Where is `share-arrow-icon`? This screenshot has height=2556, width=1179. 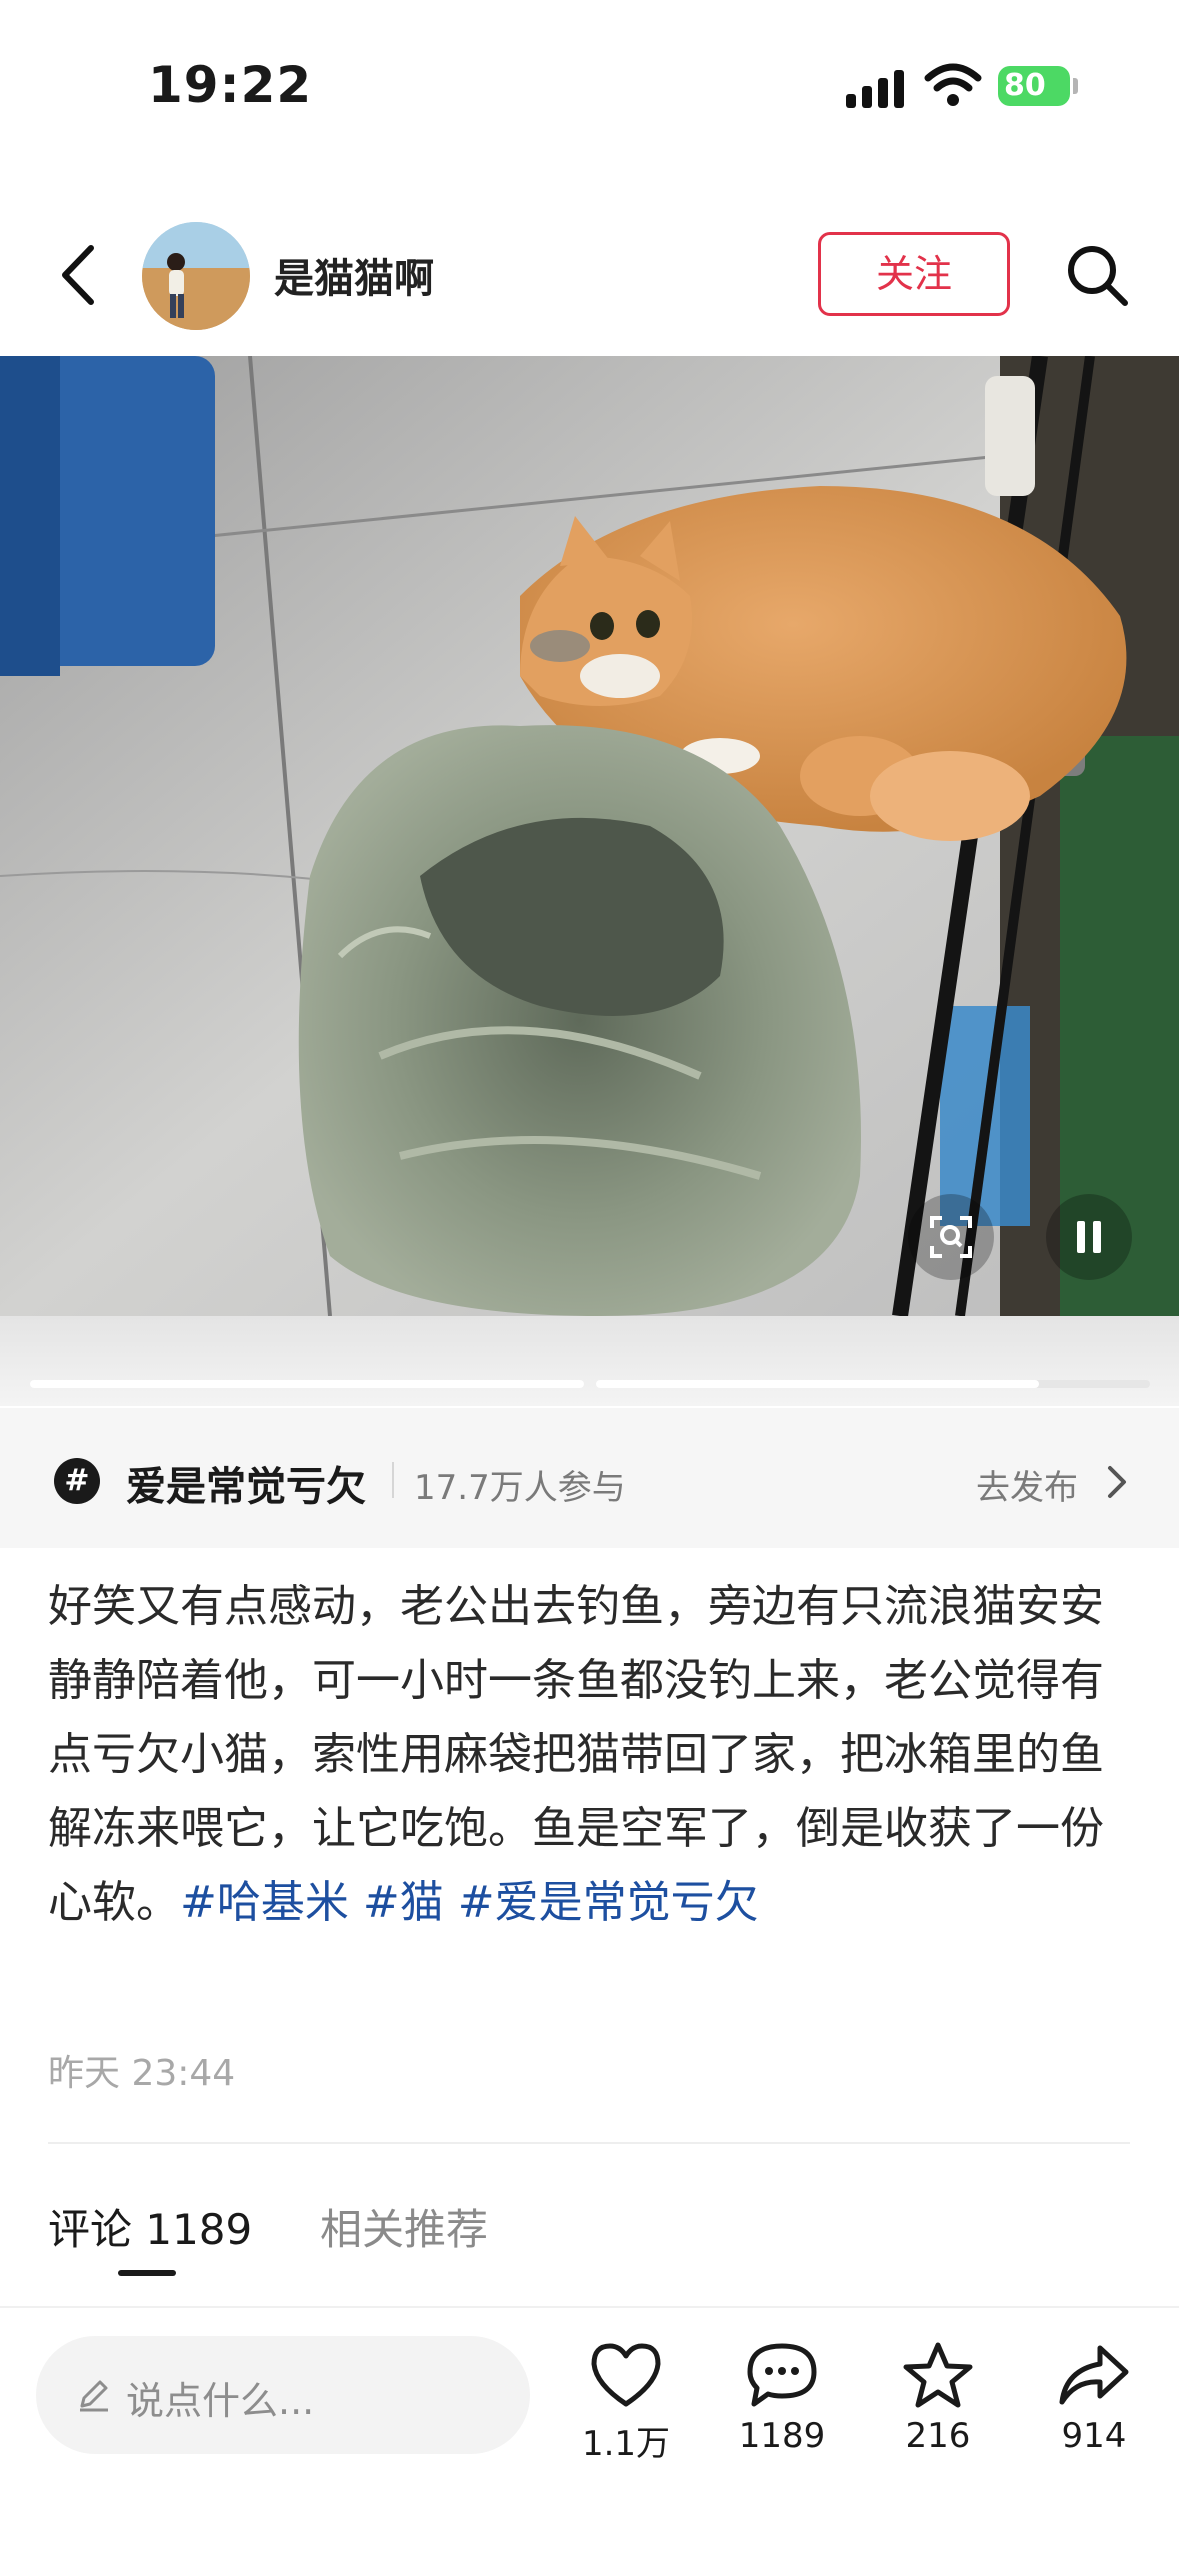
share-arrow-icon is located at coordinates (1094, 2375).